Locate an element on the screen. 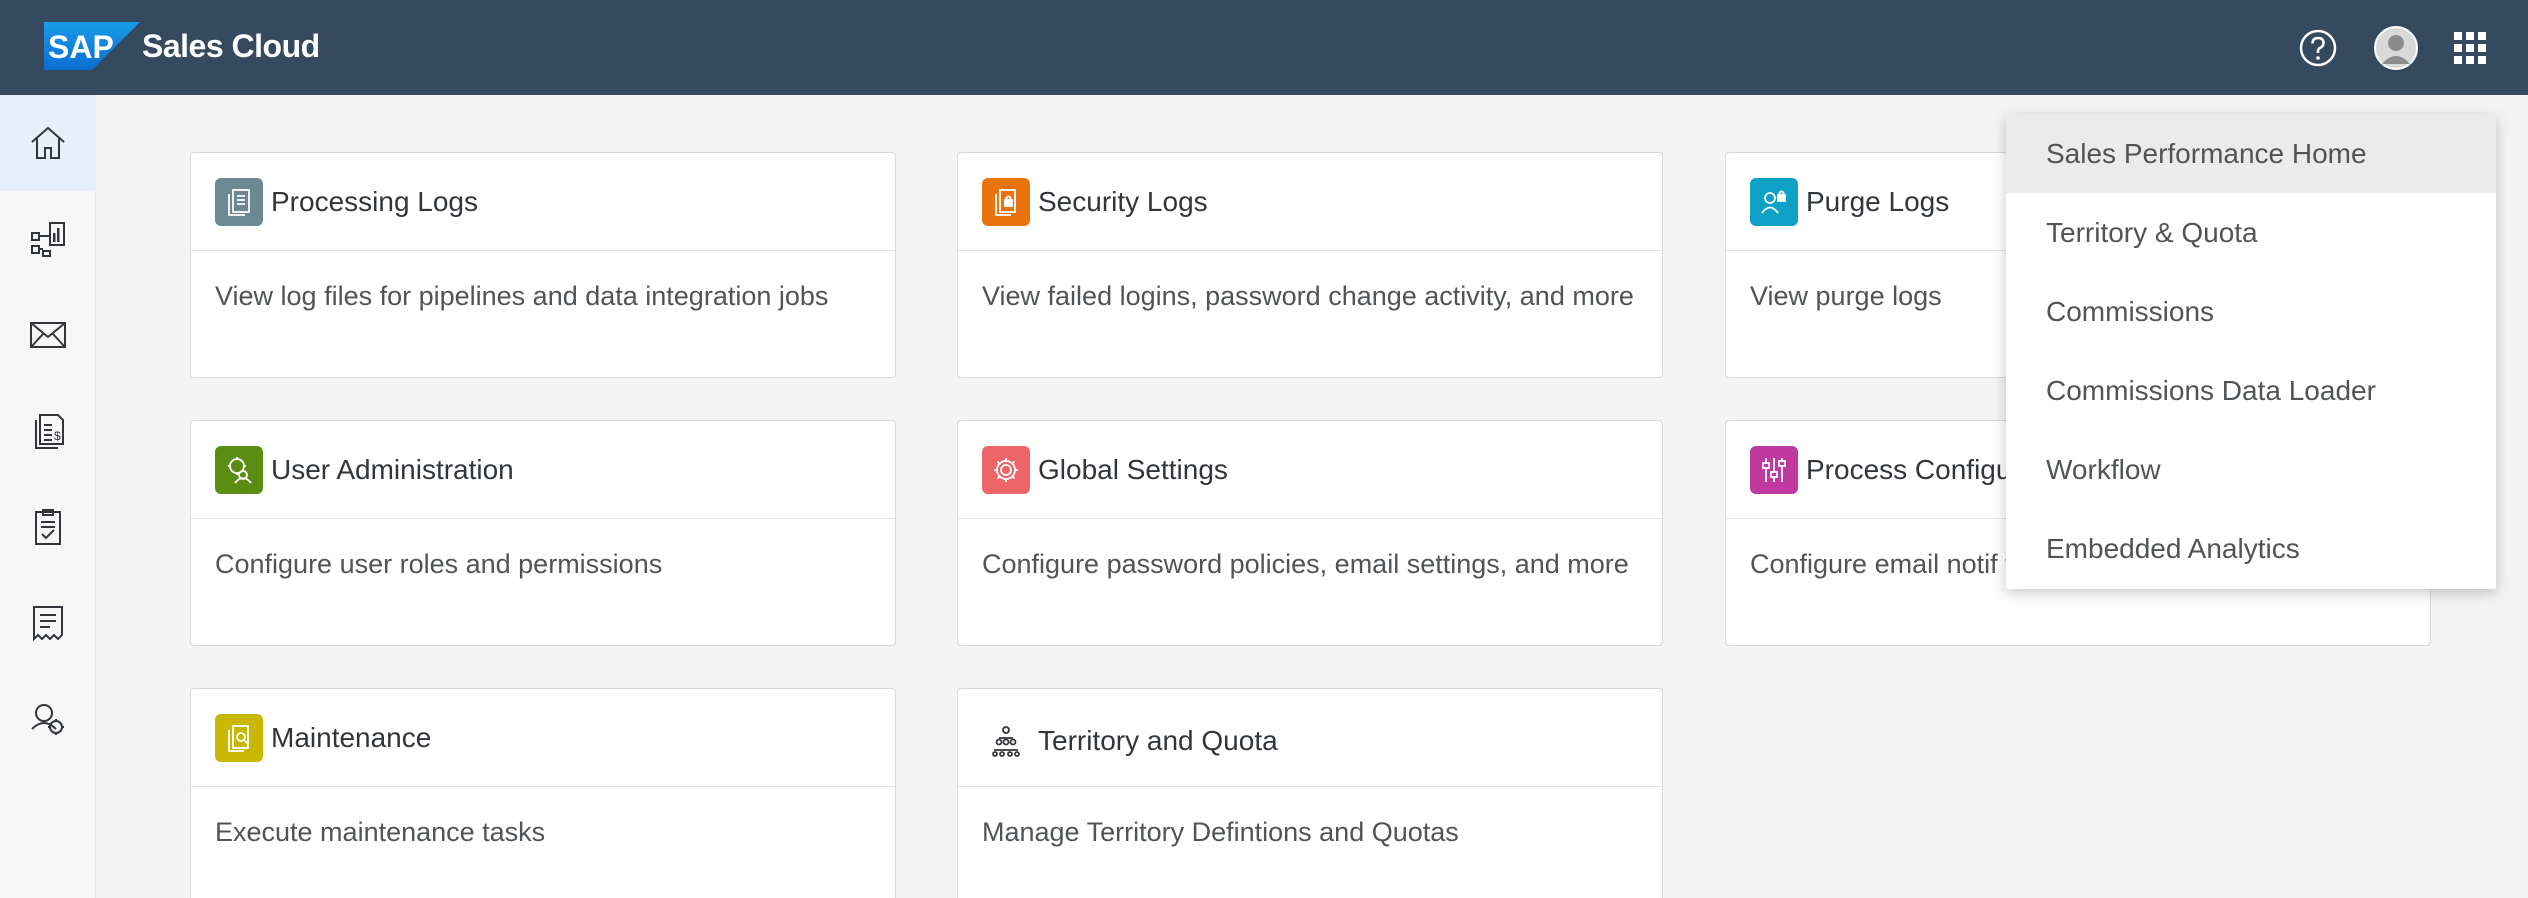 The height and width of the screenshot is (898, 2528). product-name: Sales Cloud is located at coordinates (231, 45).